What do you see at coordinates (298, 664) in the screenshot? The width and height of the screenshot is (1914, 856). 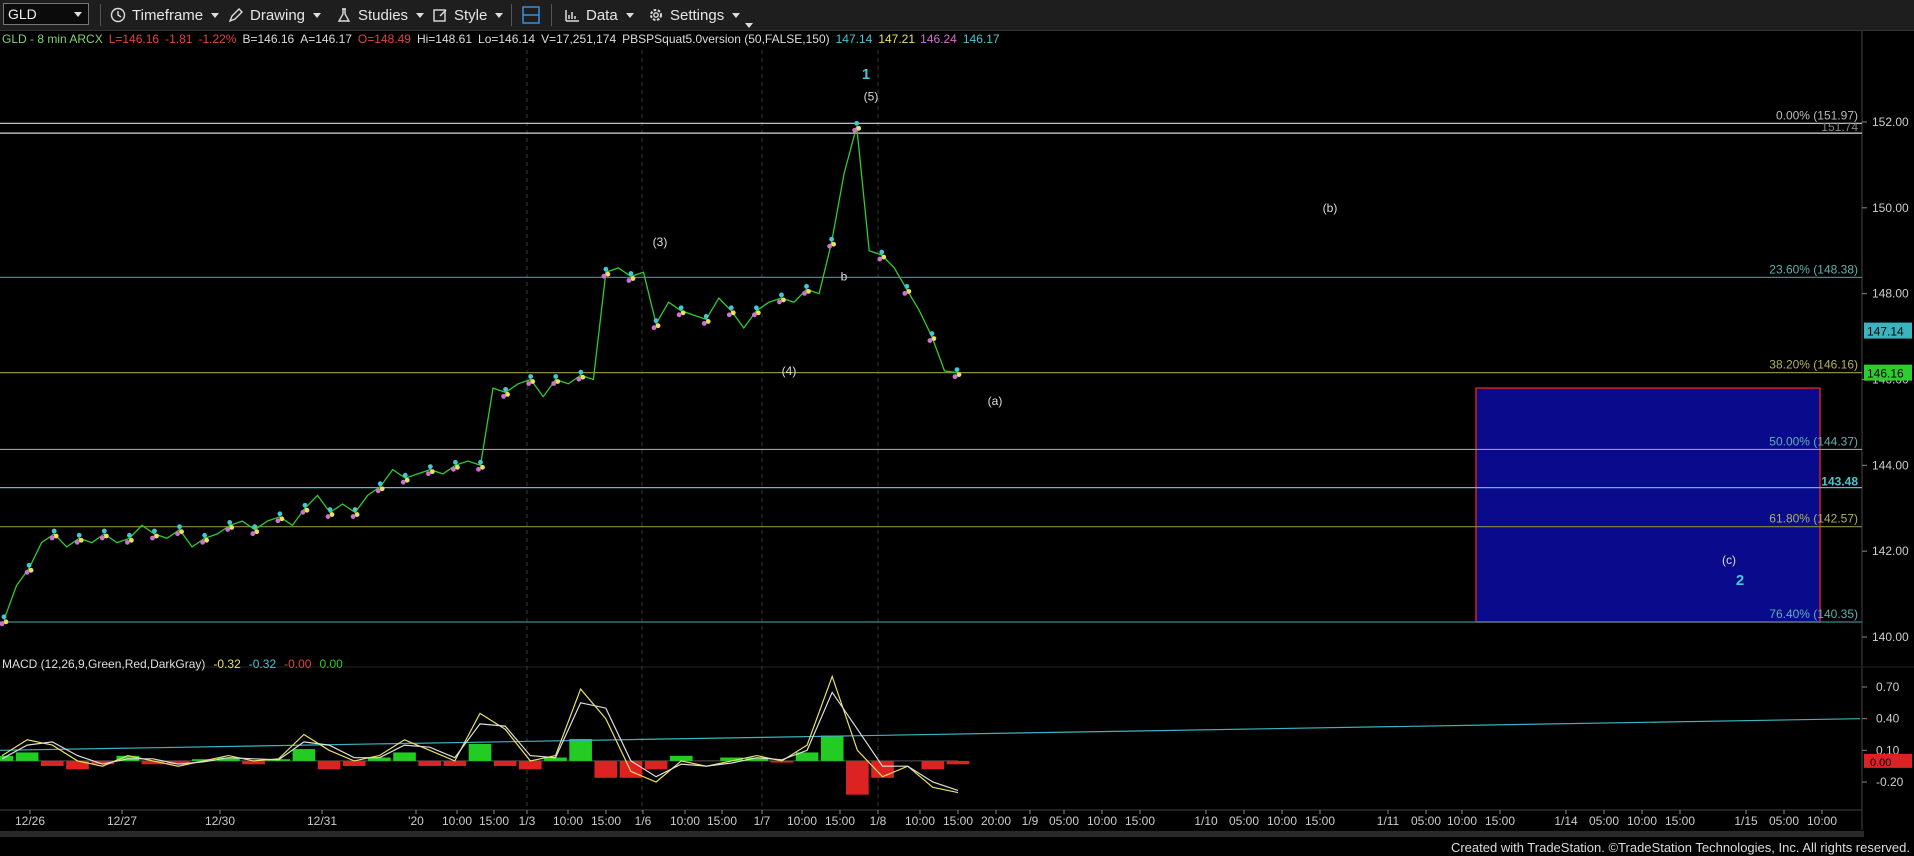 I see `macd-info-segment: -0.00` at bounding box center [298, 664].